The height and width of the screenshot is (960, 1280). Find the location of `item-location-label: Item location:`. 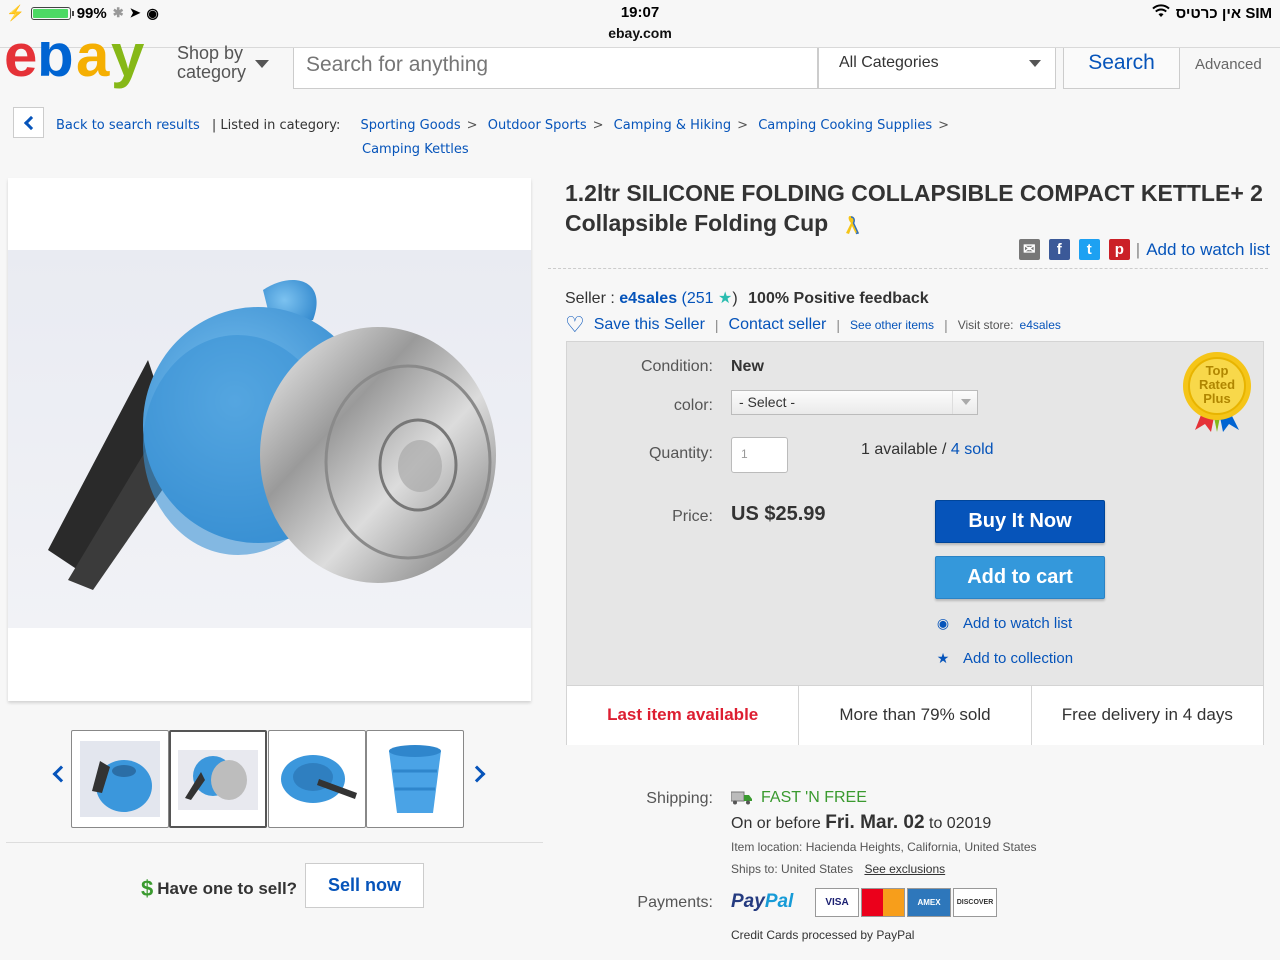

item-location-label: Item location: is located at coordinates (767, 847).